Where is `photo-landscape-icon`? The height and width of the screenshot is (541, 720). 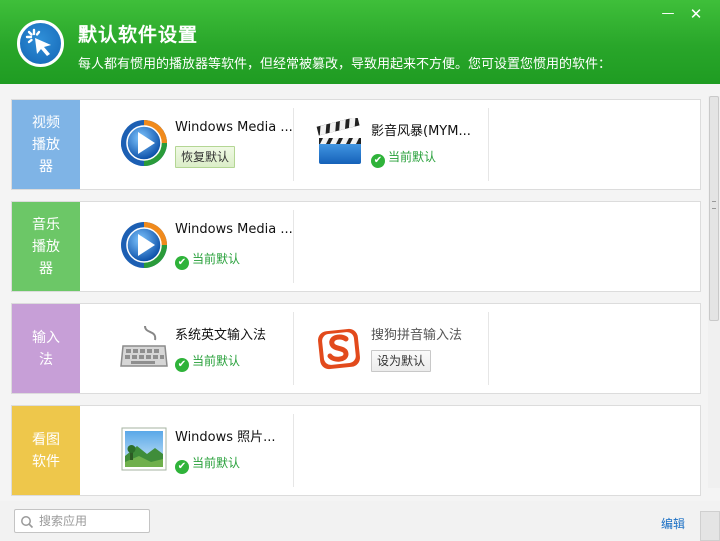 photo-landscape-icon is located at coordinates (144, 449).